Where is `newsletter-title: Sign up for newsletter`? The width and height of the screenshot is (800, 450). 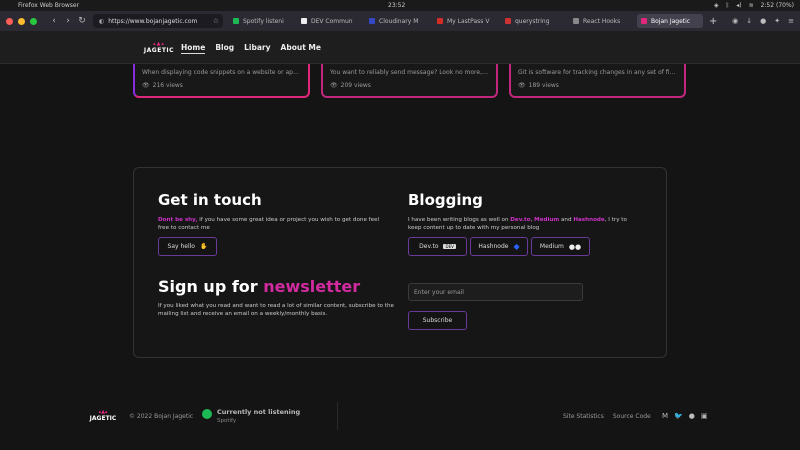 newsletter-title: Sign up for newsletter is located at coordinates (259, 286).